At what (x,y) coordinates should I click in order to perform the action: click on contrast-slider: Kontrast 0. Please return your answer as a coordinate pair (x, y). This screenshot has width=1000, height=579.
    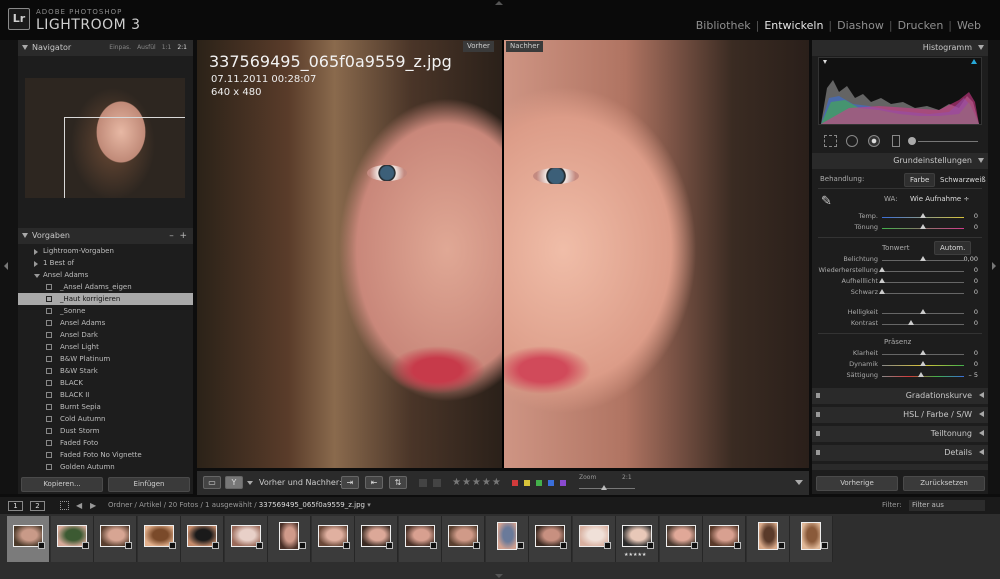
    Looking at the image, I should click on (900, 324).